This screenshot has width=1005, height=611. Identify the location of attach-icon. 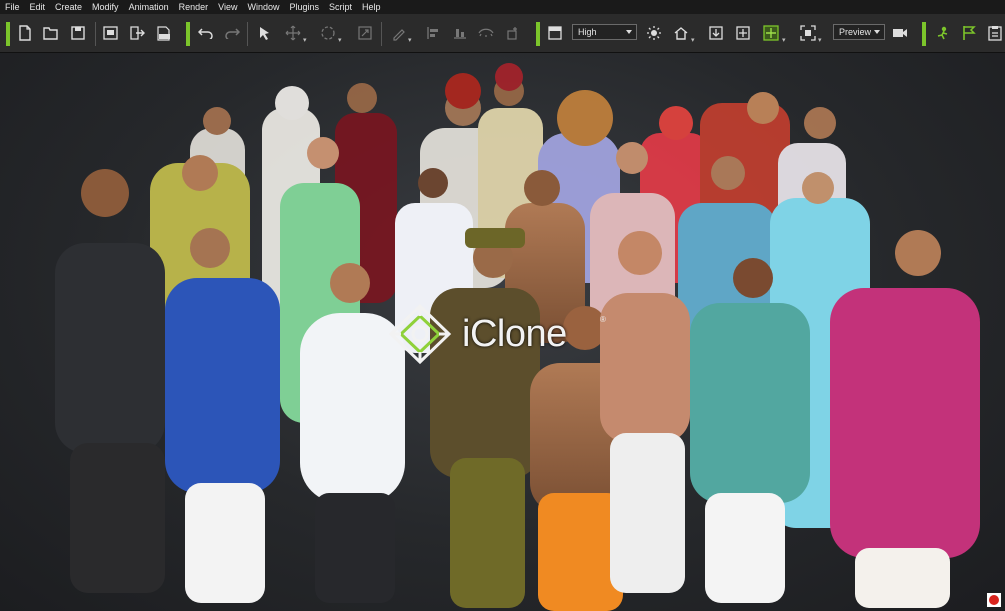
(513, 33).